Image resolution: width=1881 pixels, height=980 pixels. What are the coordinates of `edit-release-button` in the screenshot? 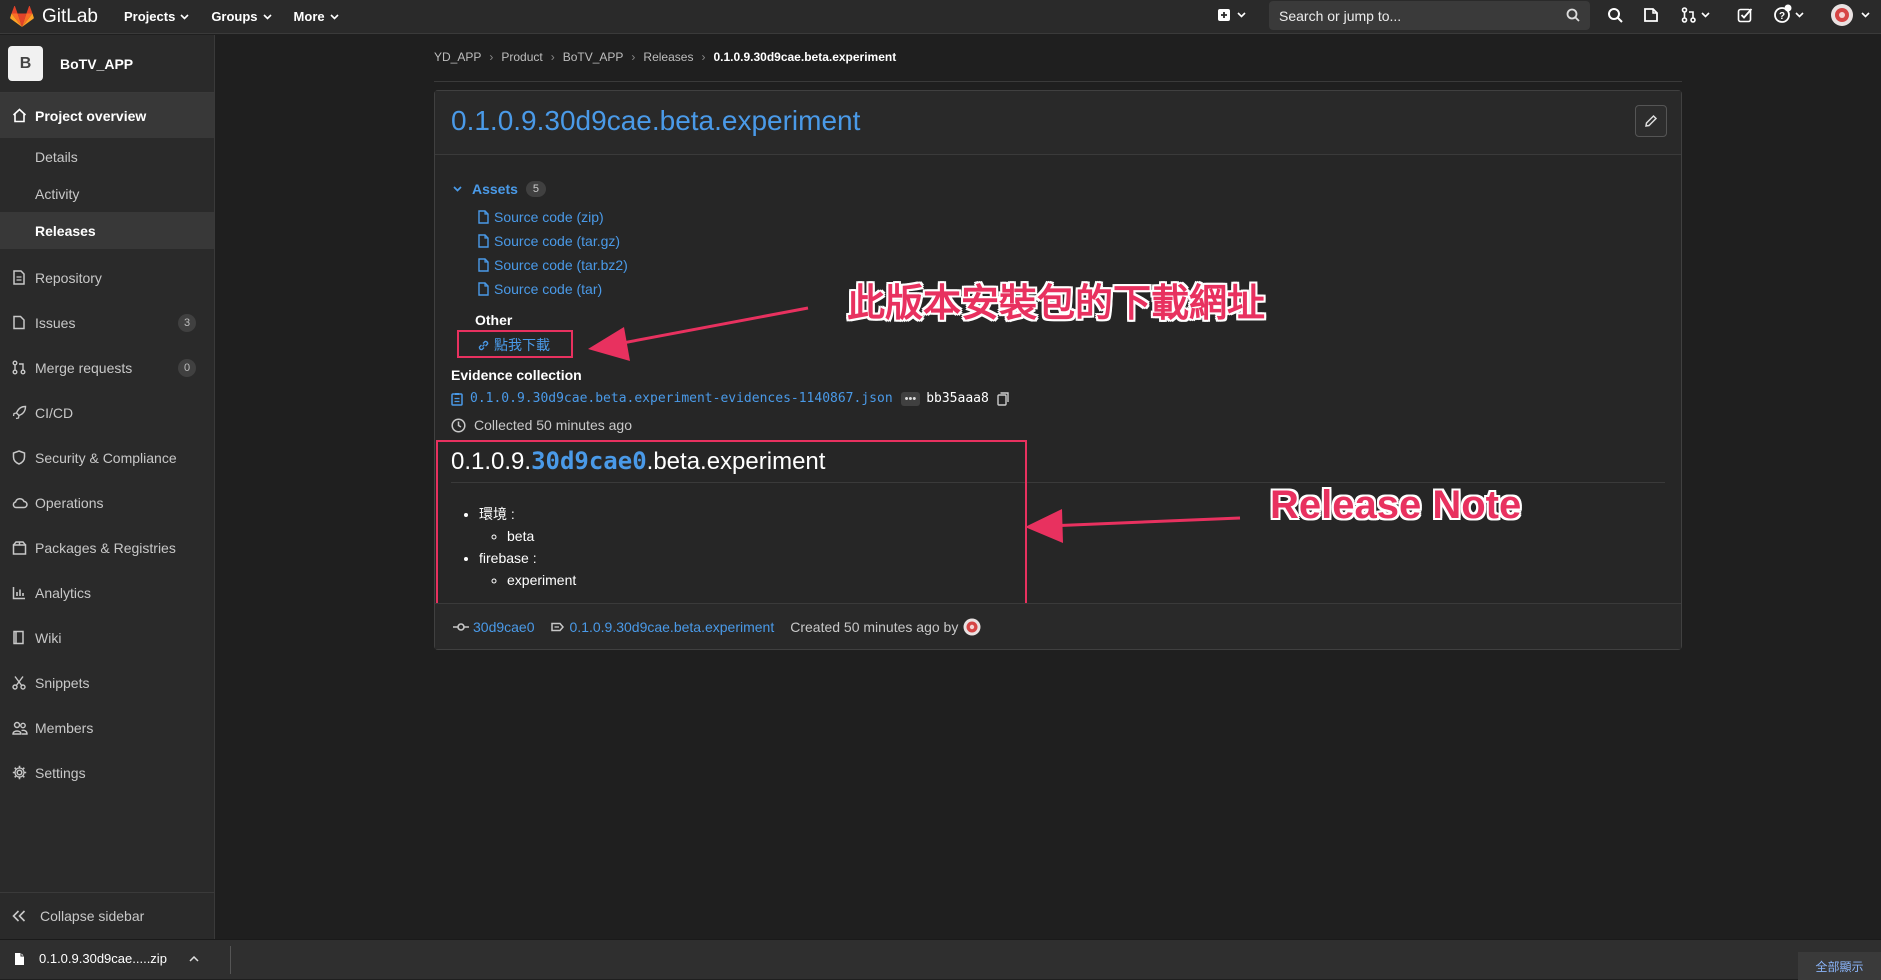 It's located at (1651, 121).